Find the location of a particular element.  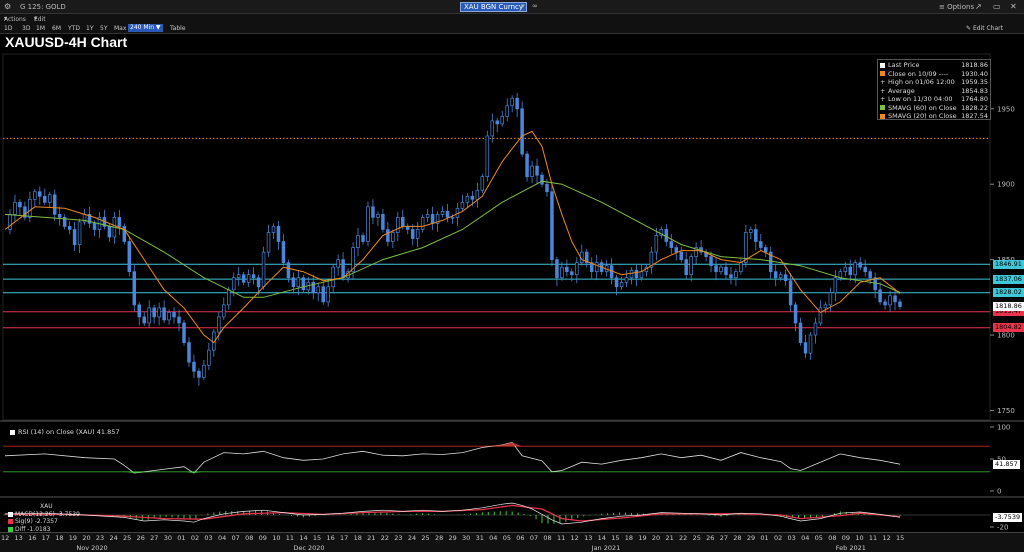

macd-legend-item: Sig(9) -2.7357 is located at coordinates (44, 522).